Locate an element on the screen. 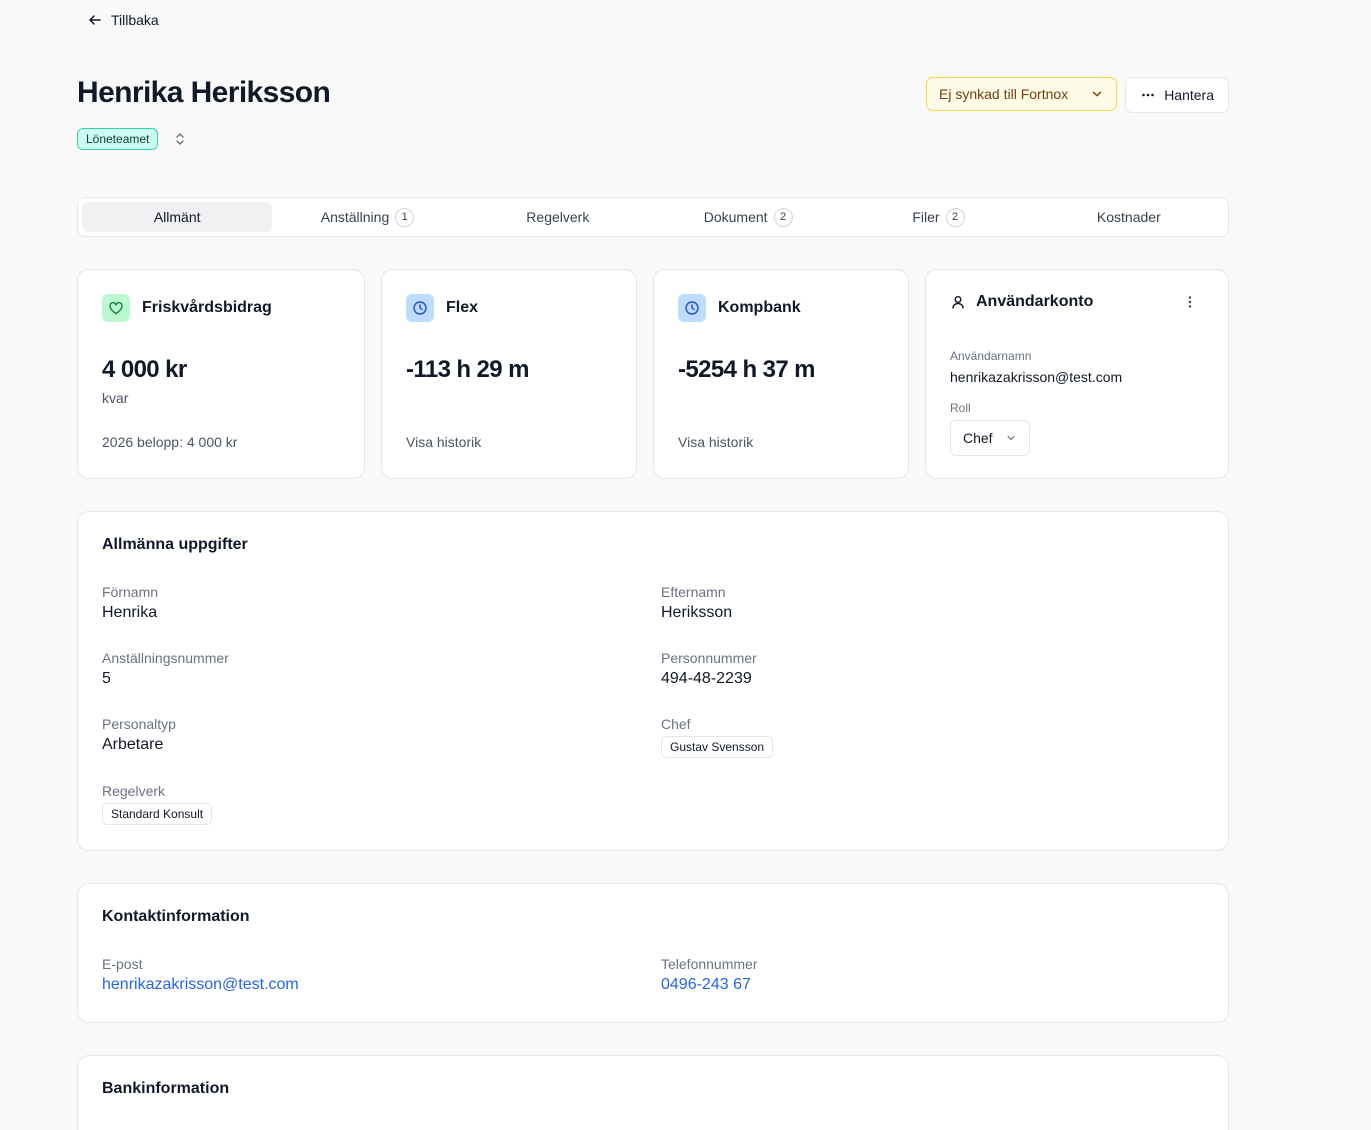 The image size is (1371, 1130). personal-number-label: Personnummer is located at coordinates (709, 658).